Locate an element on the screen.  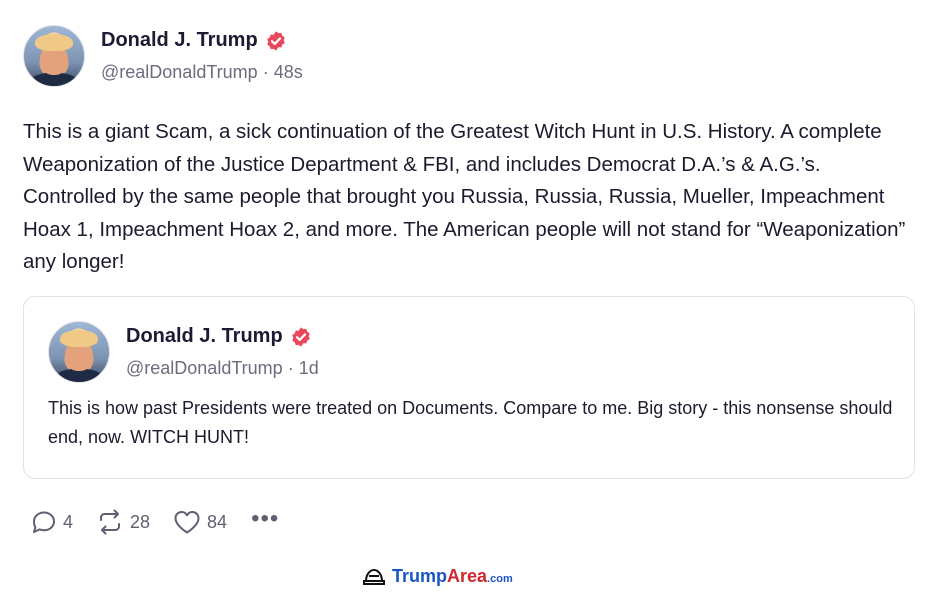
author-name: Donald J. Trump is located at coordinates (179, 40).